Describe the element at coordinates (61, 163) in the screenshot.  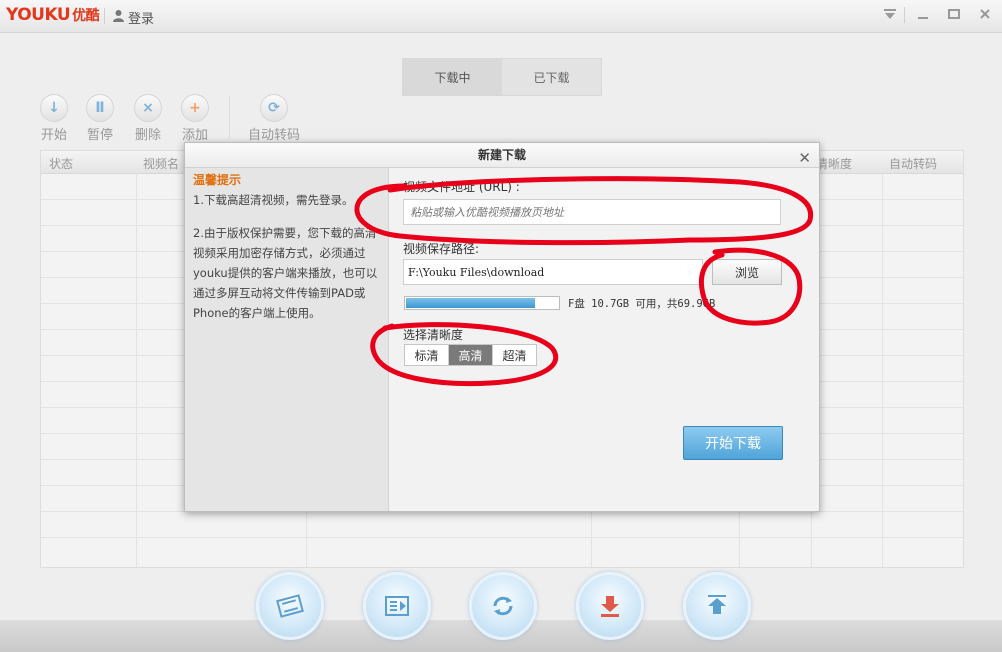
I see `column-header-status: 状态` at that location.